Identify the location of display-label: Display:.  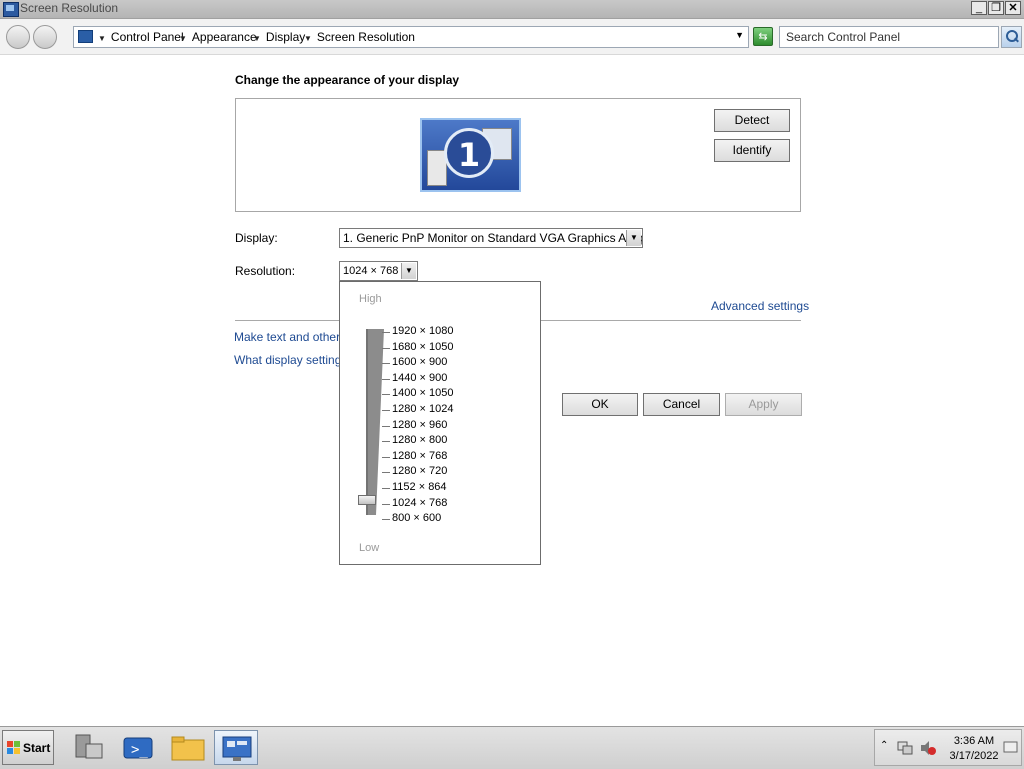
(256, 238).